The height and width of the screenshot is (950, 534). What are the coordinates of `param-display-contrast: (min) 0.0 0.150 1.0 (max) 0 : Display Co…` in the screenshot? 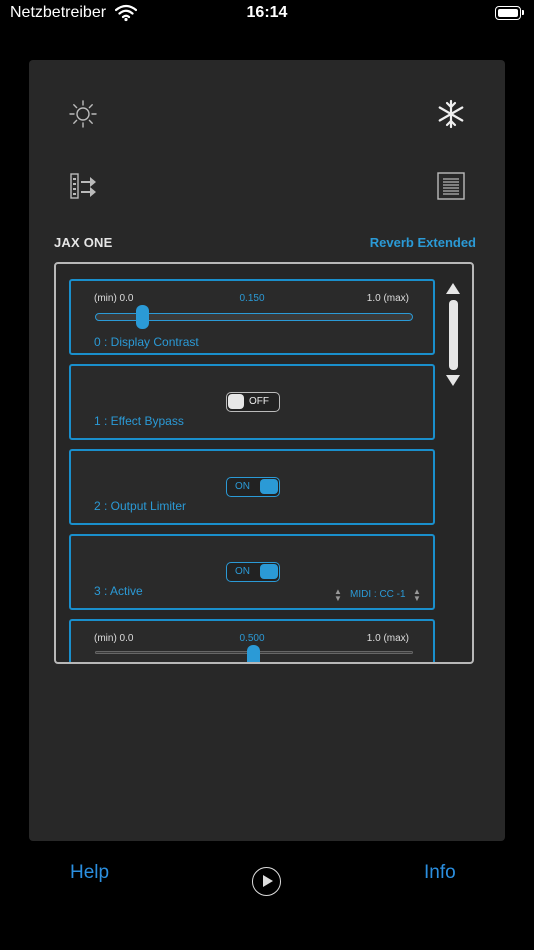 It's located at (252, 317).